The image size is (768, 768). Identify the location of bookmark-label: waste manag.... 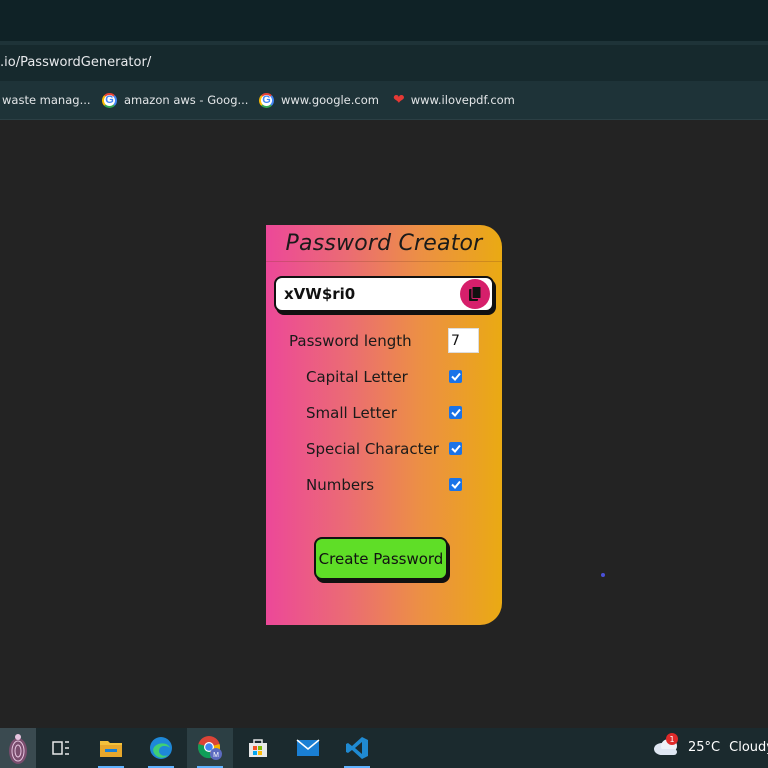
(46, 100).